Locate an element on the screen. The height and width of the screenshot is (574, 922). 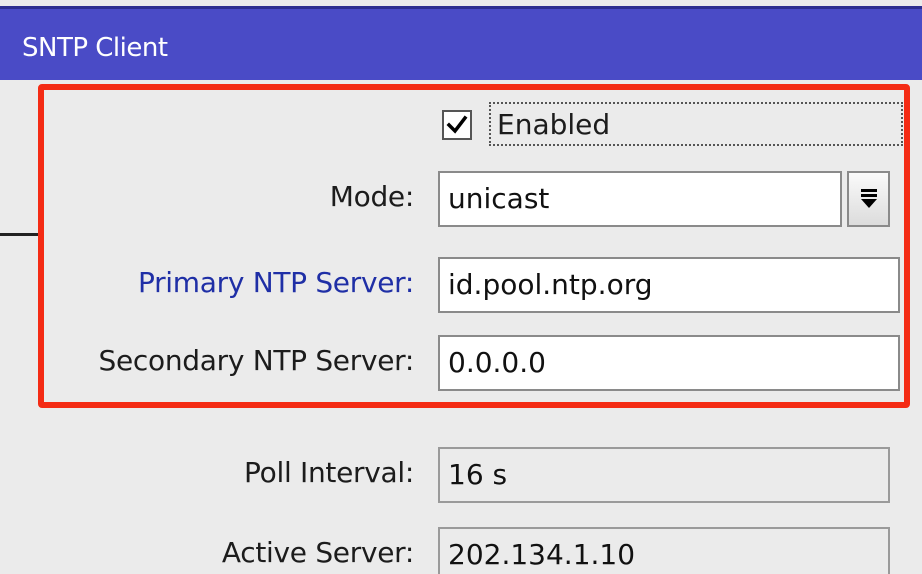
callout-line is located at coordinates (20, 234).